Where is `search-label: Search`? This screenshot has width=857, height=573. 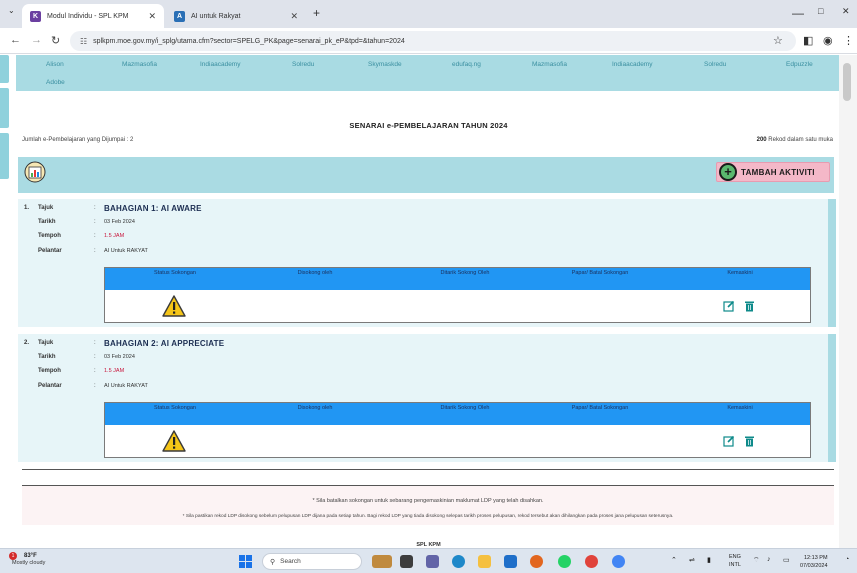 search-label: Search is located at coordinates (290, 561).